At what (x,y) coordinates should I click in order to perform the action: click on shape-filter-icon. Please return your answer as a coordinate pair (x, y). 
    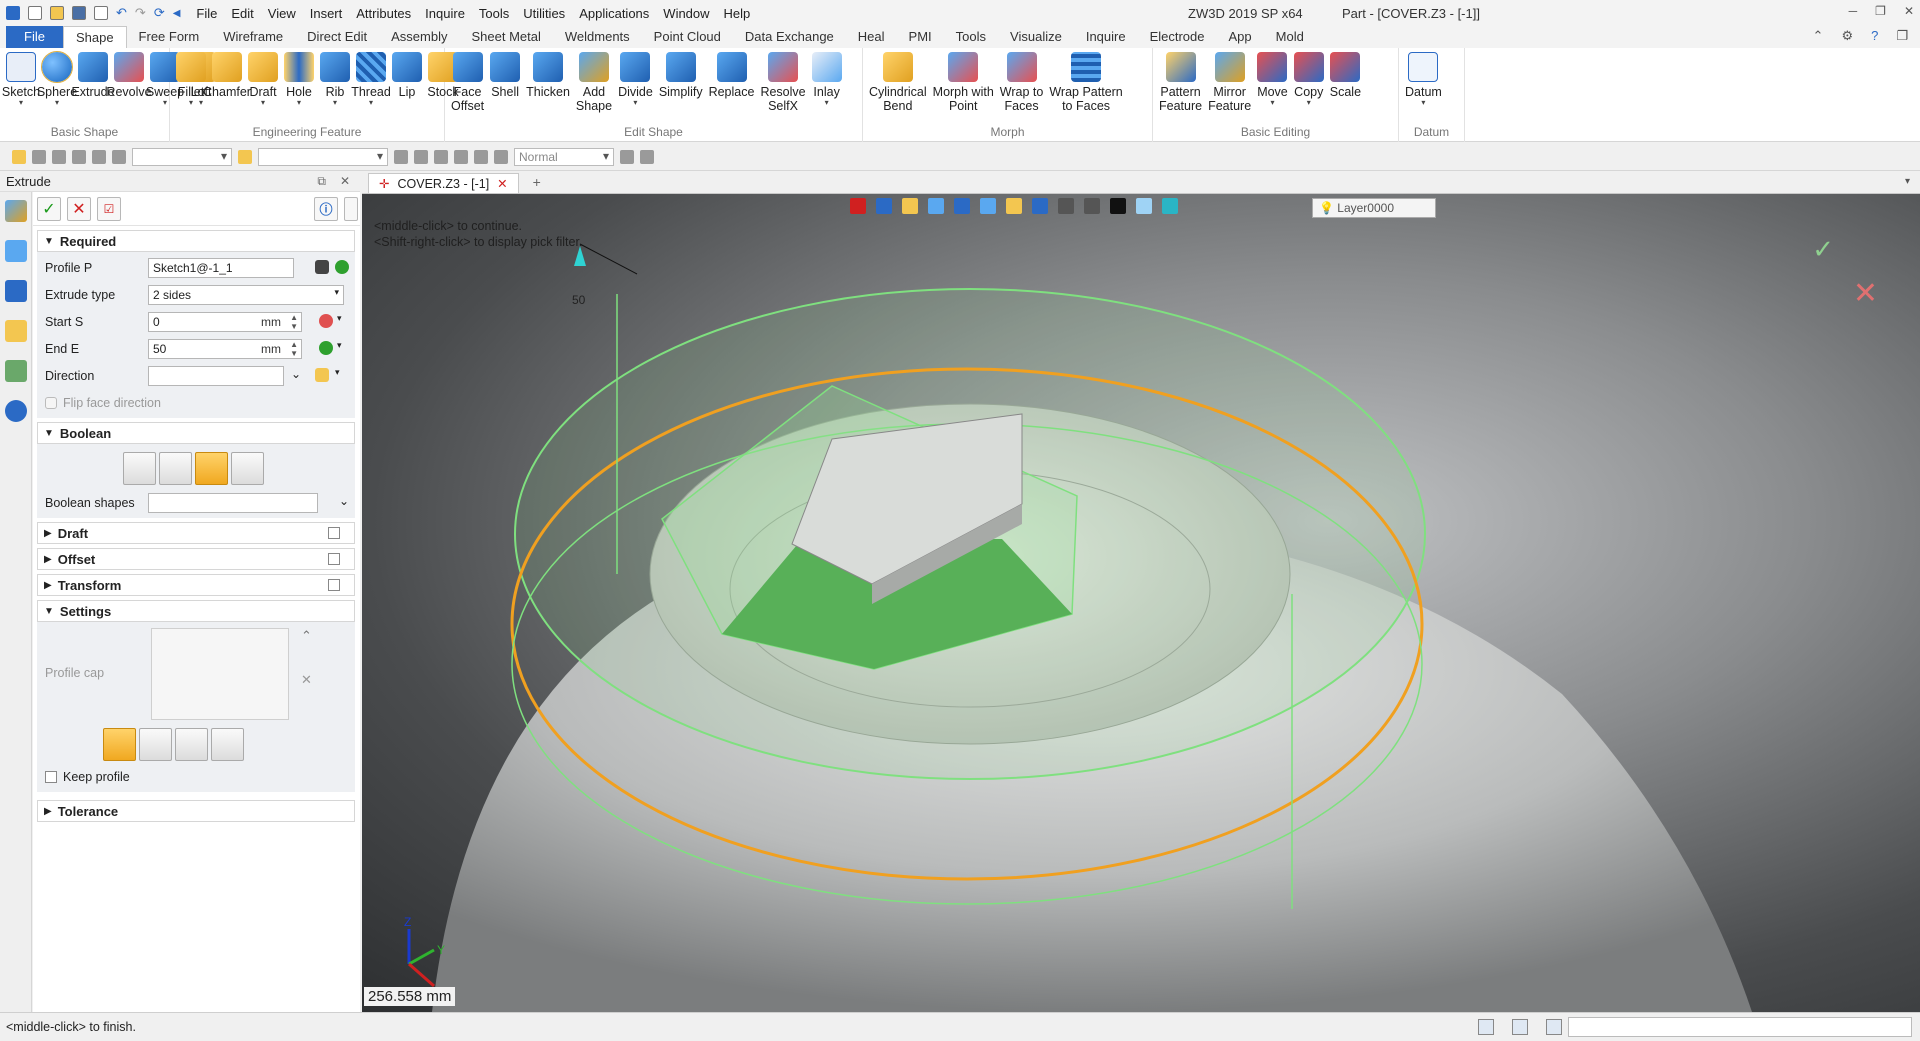
    Looking at the image, I should click on (245, 156).